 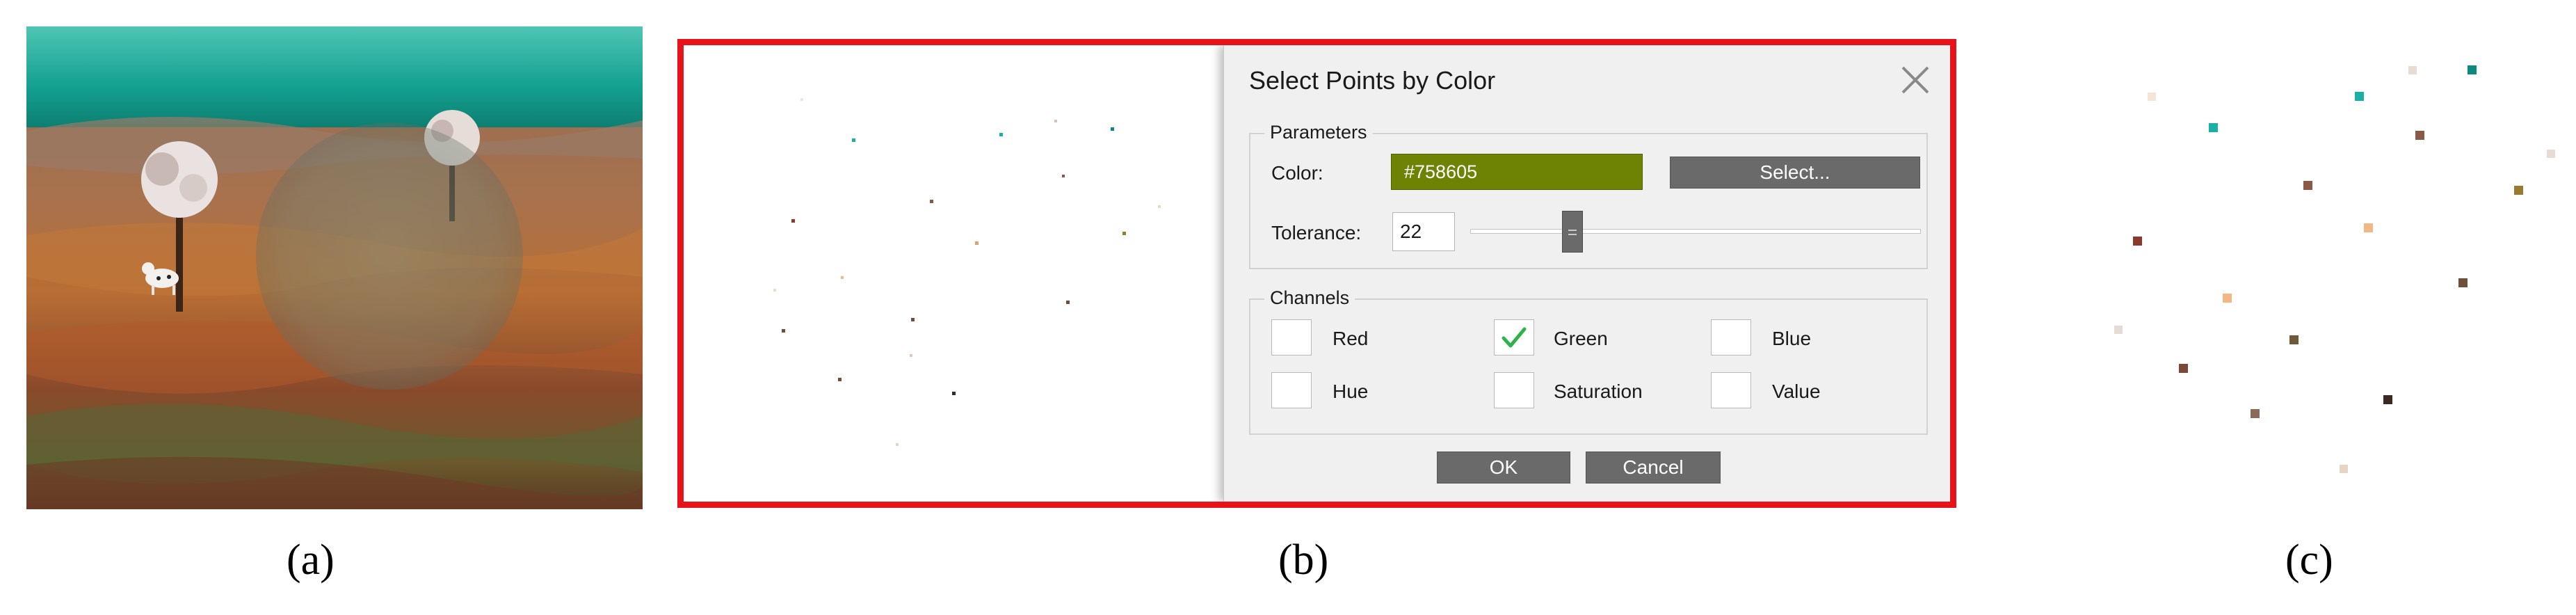 I want to click on hue-checkbox-label: Hue, so click(x=1351, y=391).